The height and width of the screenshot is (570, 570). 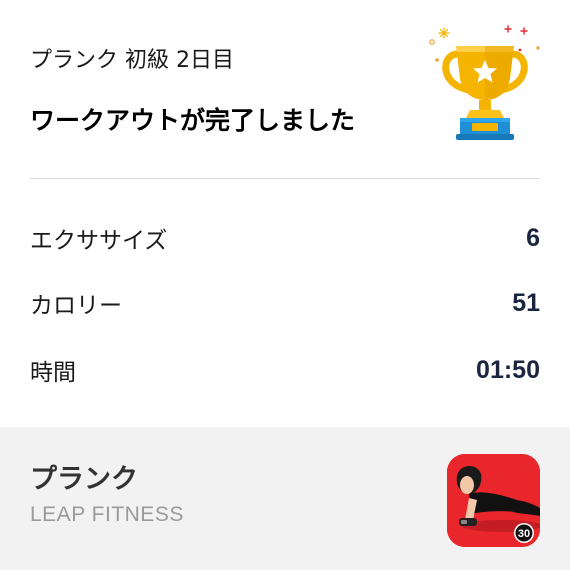 What do you see at coordinates (132, 60) in the screenshot?
I see `workout-subtitle: プランク 初級 2日目` at bounding box center [132, 60].